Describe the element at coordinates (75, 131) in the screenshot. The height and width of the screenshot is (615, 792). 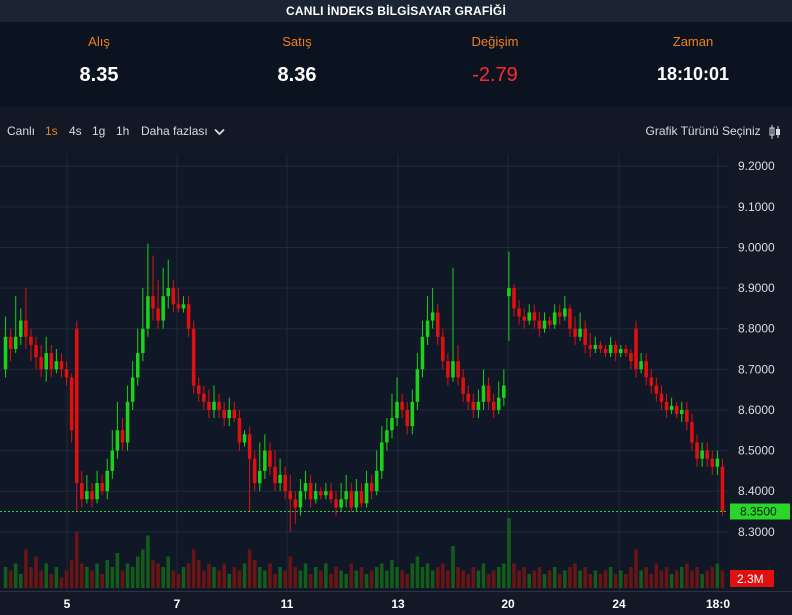
I see `interval-4s-button: 4s` at that location.